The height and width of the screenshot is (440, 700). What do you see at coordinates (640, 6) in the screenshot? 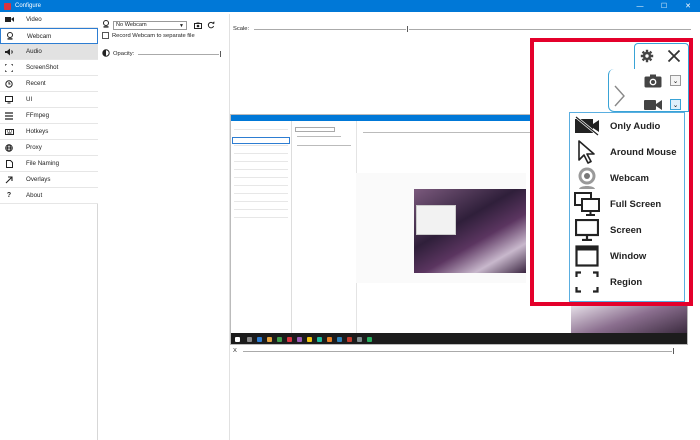
I see `minimize-button: —` at bounding box center [640, 6].